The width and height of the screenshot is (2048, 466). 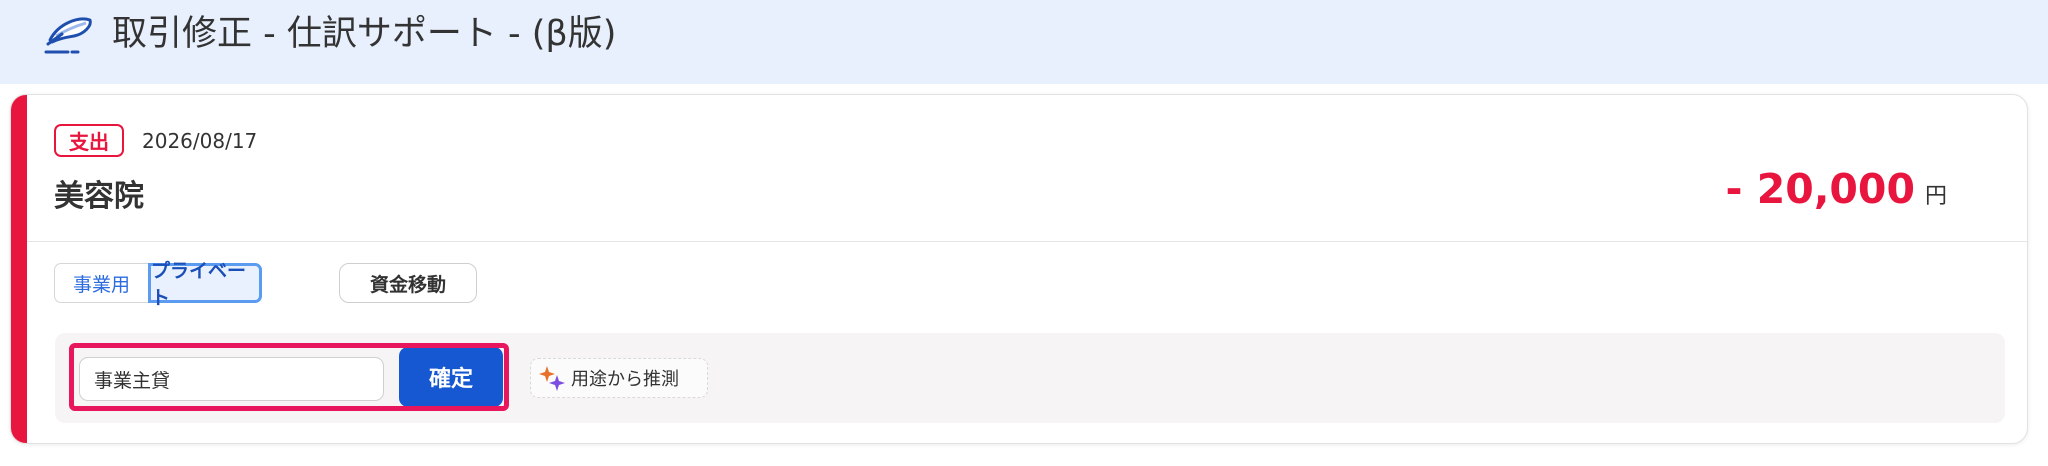 What do you see at coordinates (1935, 196) in the screenshot?
I see `currency-unit: 円` at bounding box center [1935, 196].